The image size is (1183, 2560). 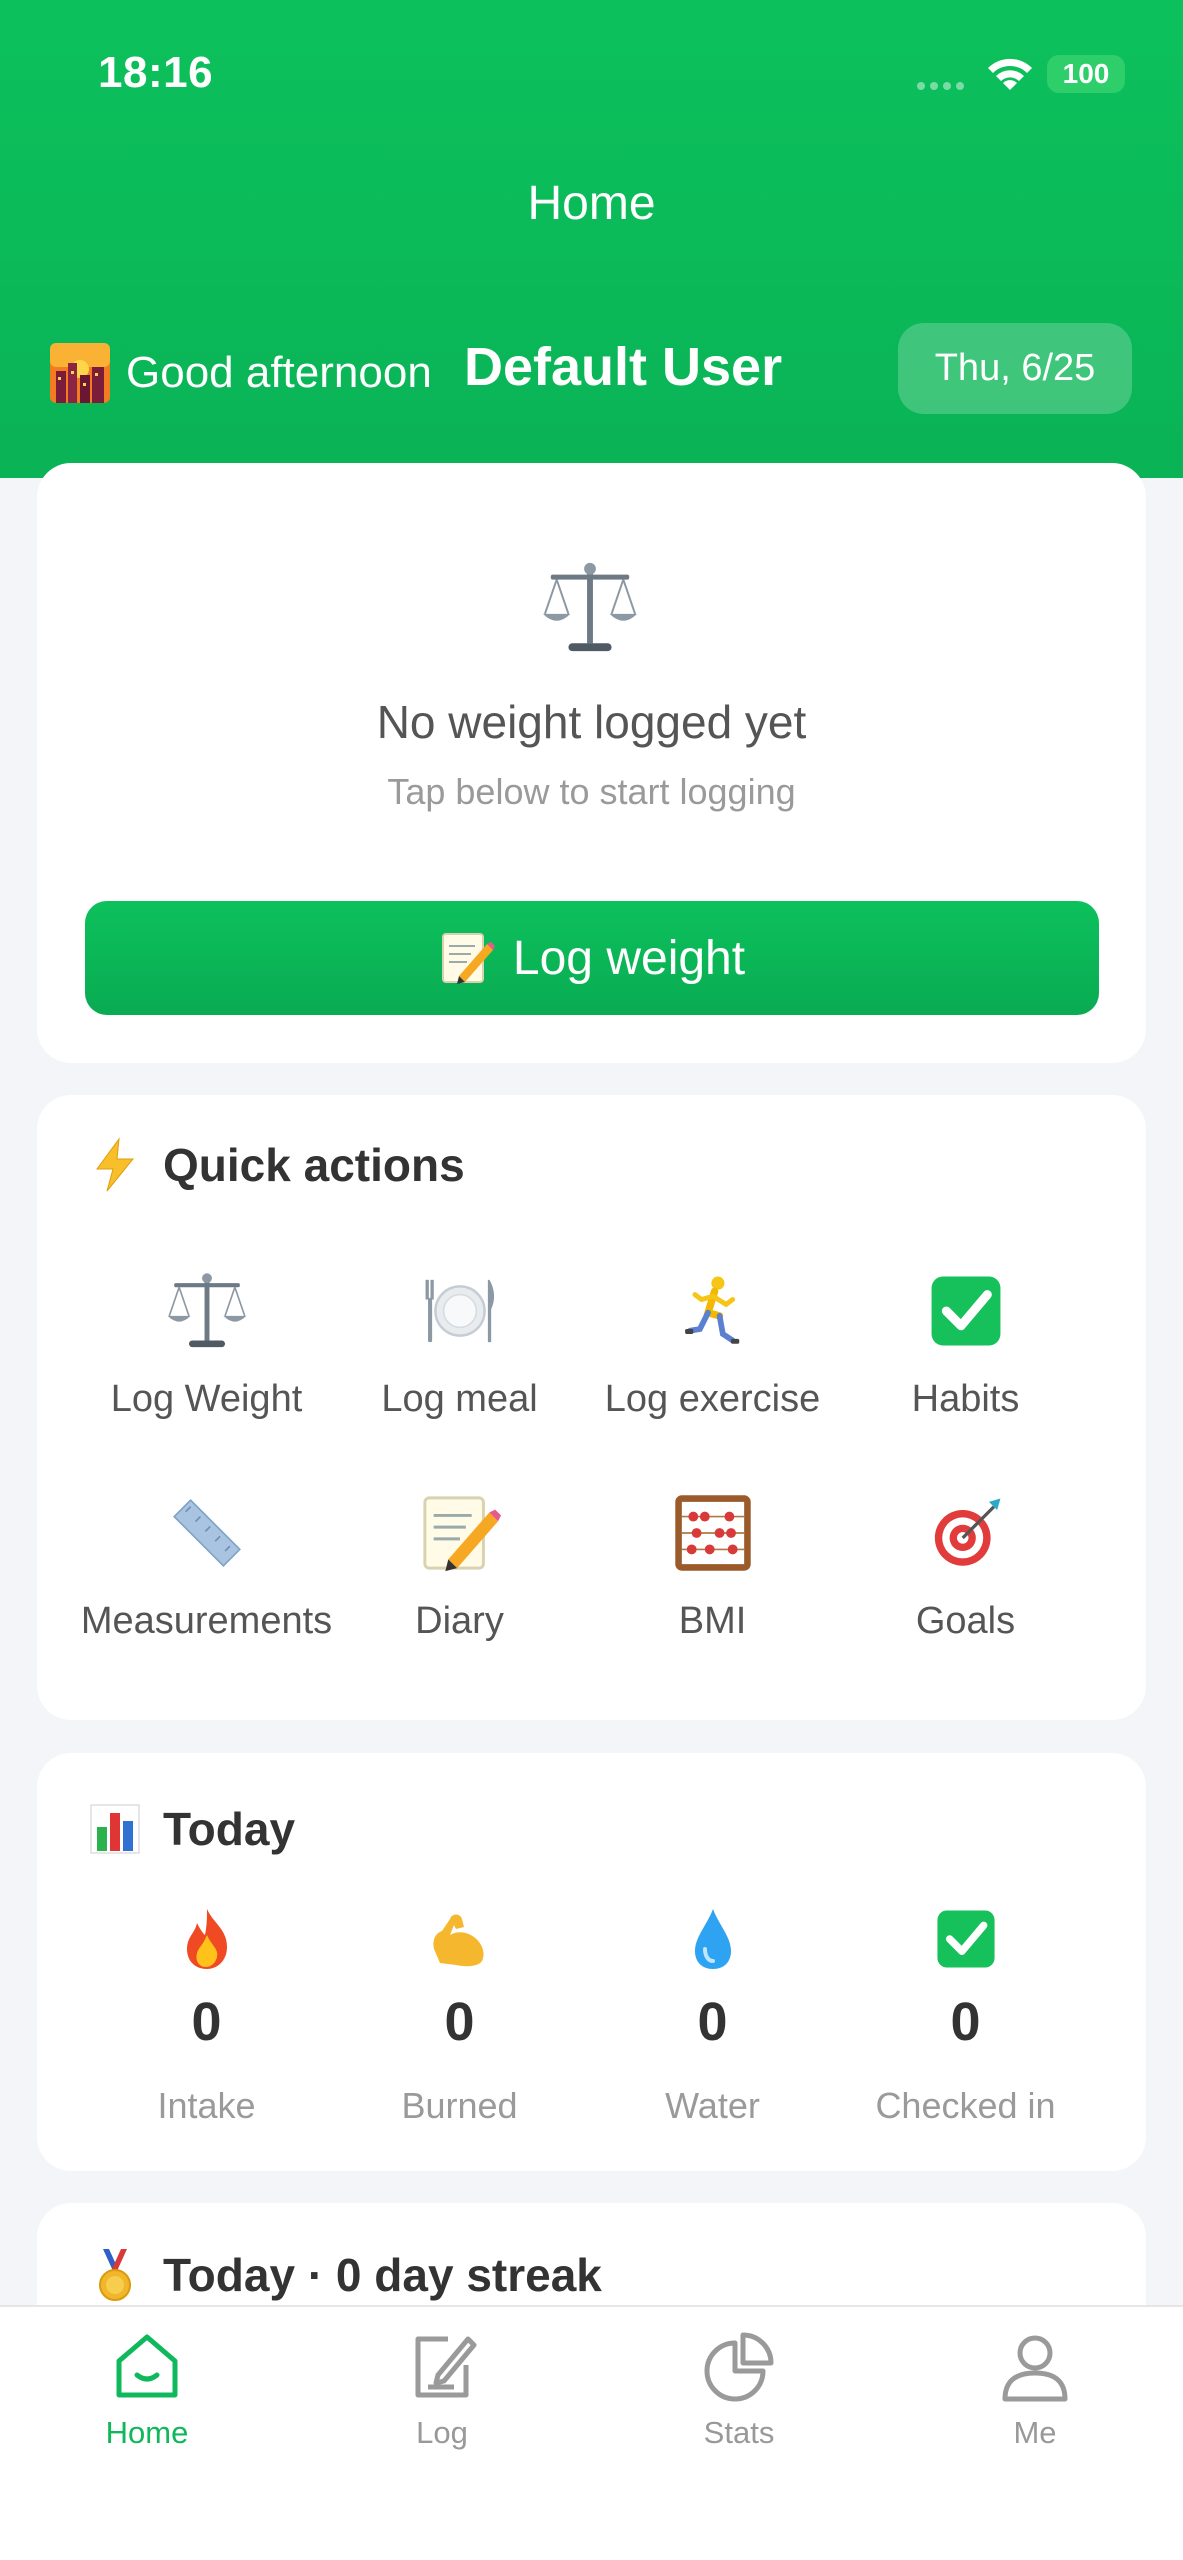 I want to click on medal-icon, so click(x=115, y=2275).